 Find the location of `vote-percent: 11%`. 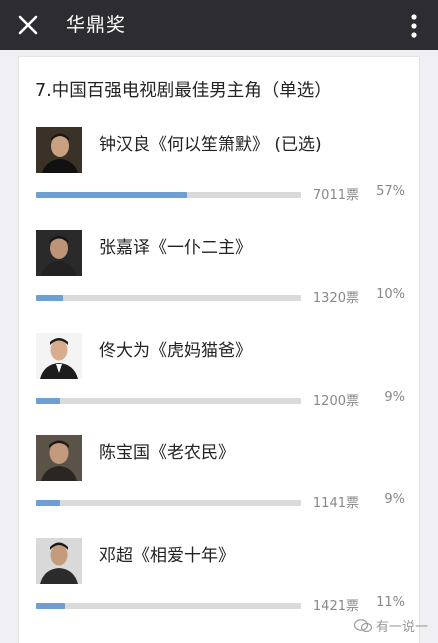

vote-percent: 11% is located at coordinates (390, 602).